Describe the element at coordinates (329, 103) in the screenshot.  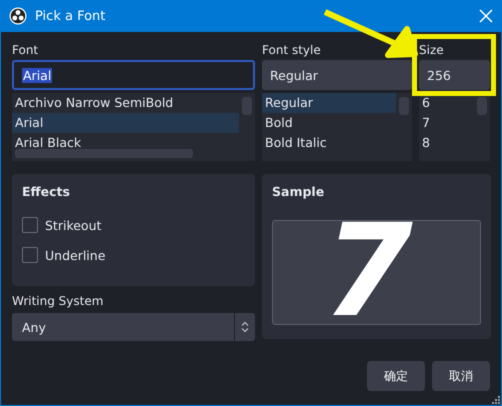
I see `list-item: Regular` at that location.